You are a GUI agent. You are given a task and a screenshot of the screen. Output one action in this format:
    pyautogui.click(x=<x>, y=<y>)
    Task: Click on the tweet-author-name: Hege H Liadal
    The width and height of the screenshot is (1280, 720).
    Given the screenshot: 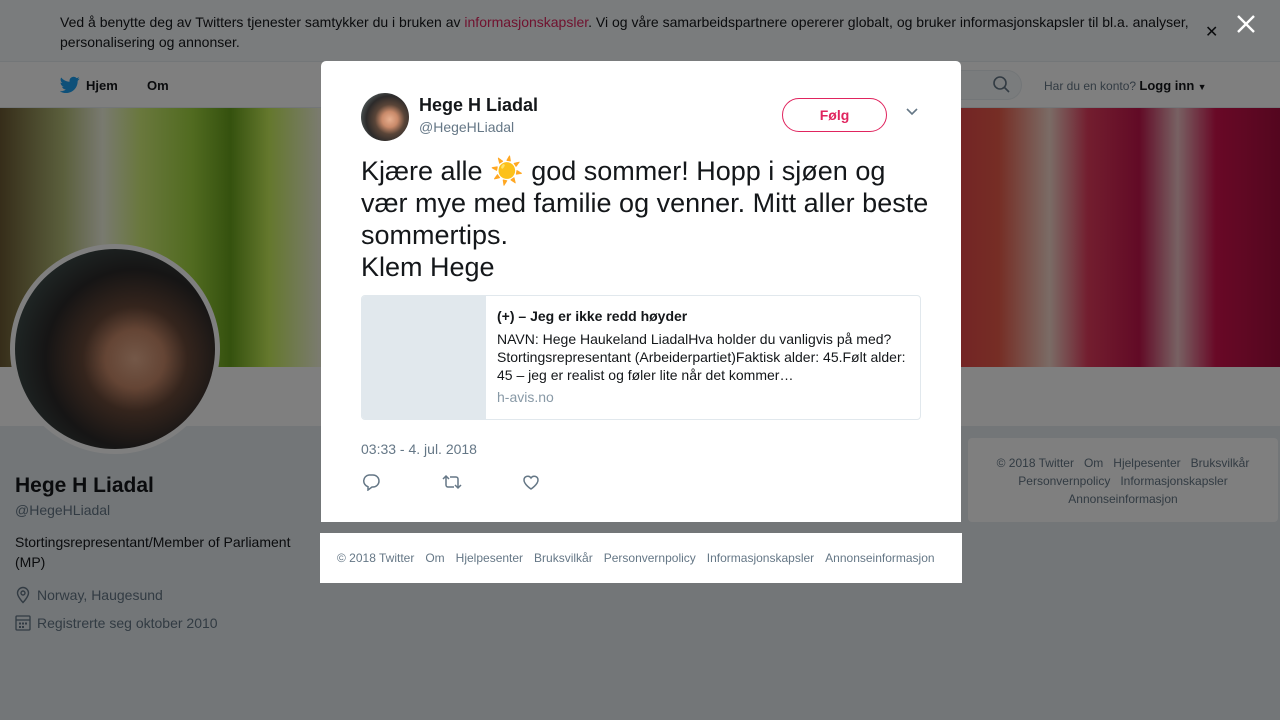 What is the action you would take?
    pyautogui.click(x=478, y=105)
    